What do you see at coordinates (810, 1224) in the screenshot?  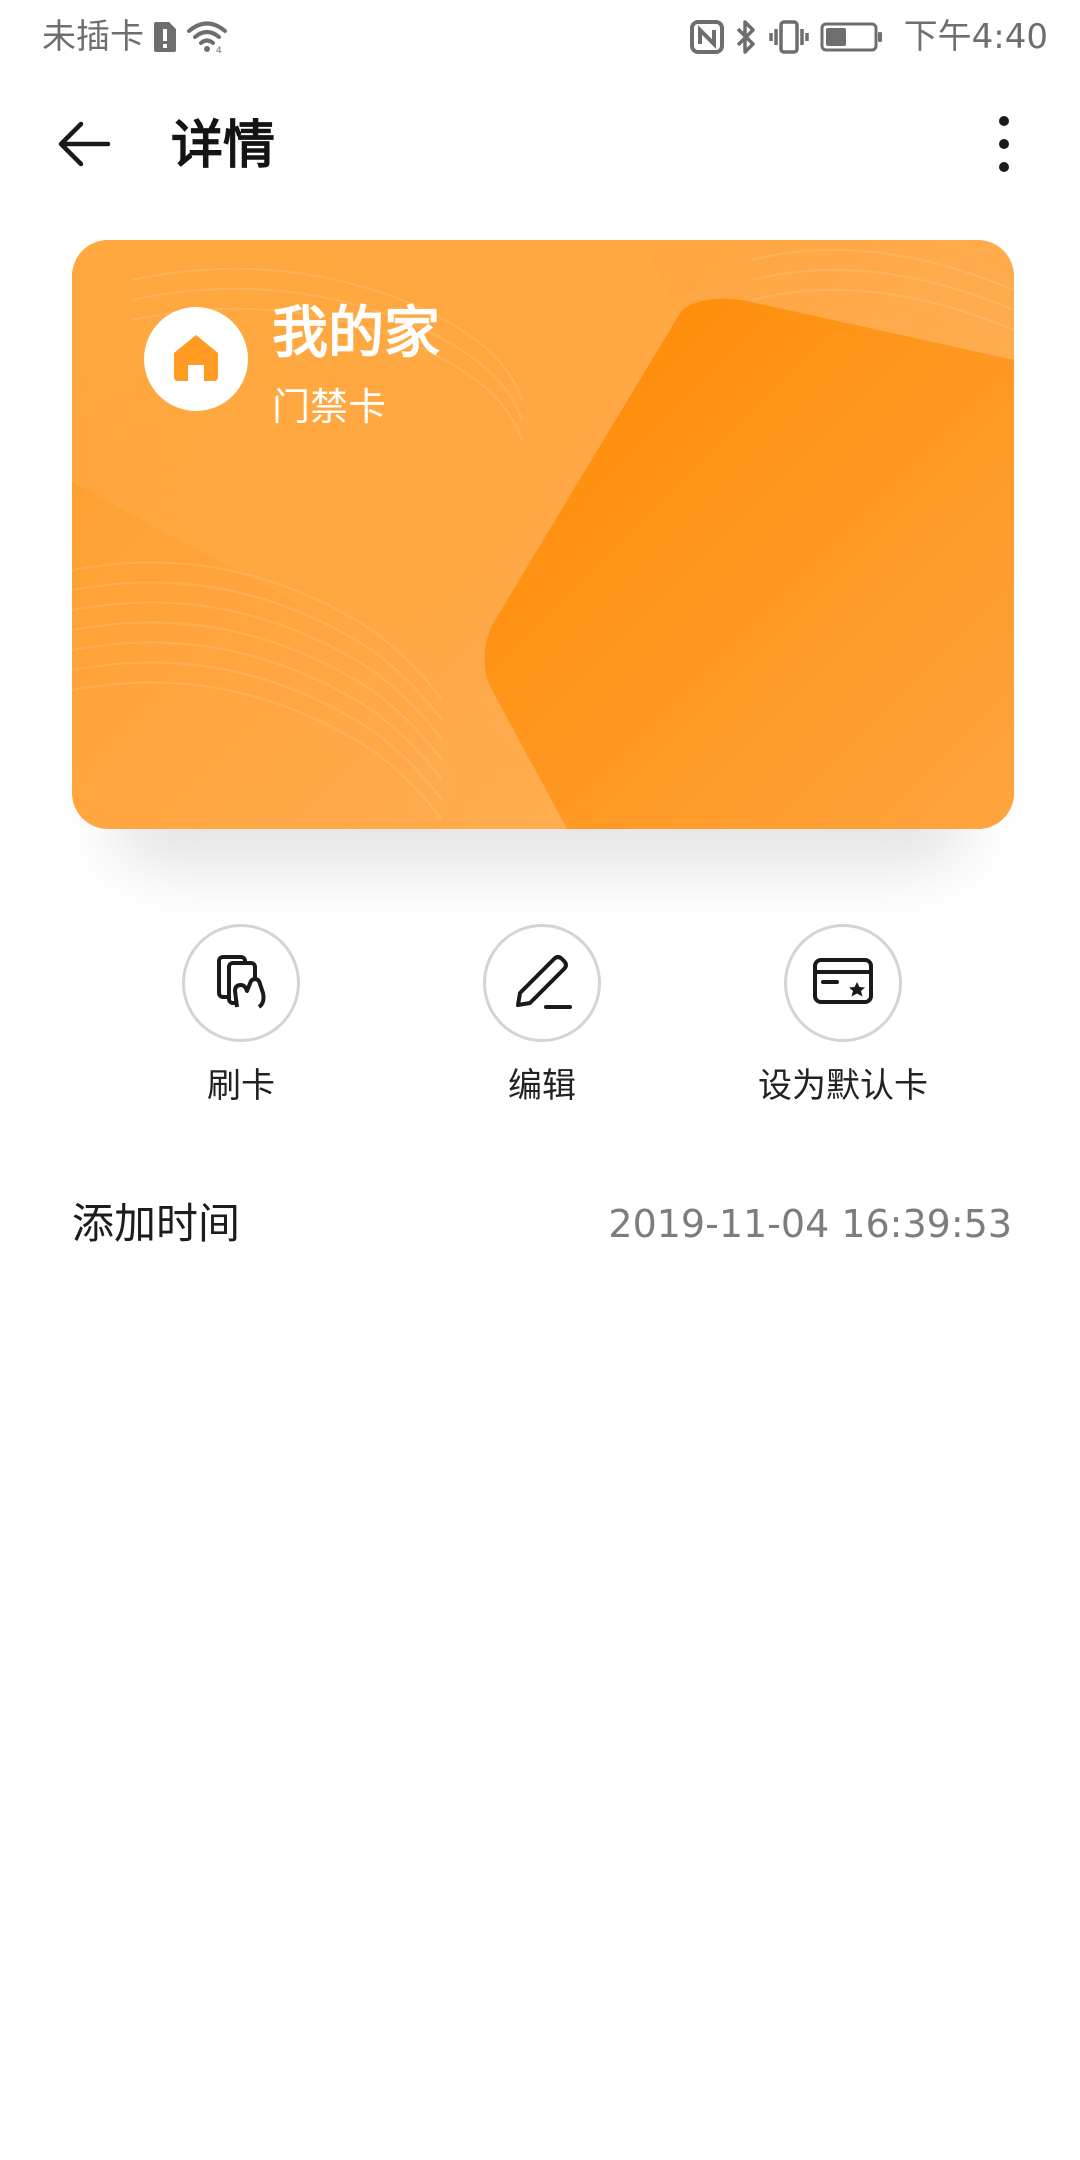 I see `added-time-value: 2019-11-04 16:39:53` at bounding box center [810, 1224].